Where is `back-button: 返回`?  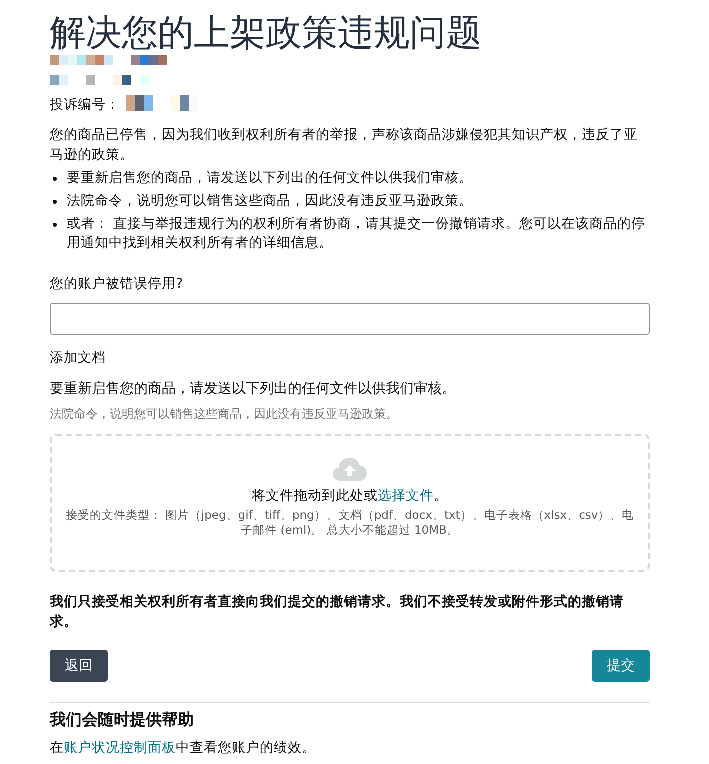
back-button: 返回 is located at coordinates (79, 666).